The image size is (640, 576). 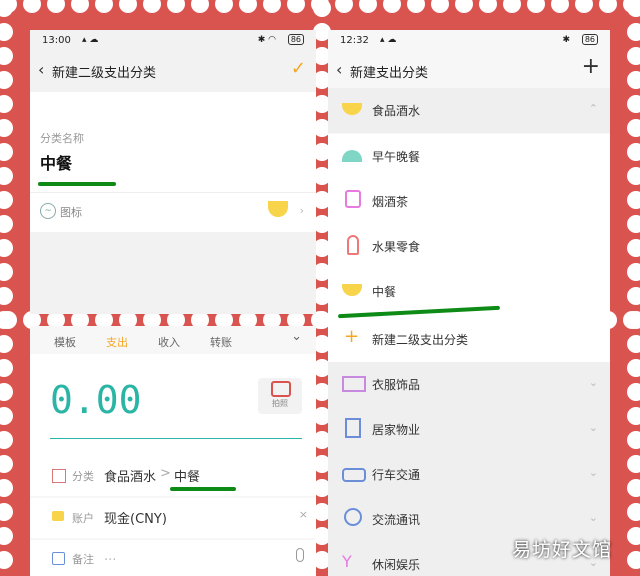 I want to click on note-label: 备注, so click(x=83, y=559).